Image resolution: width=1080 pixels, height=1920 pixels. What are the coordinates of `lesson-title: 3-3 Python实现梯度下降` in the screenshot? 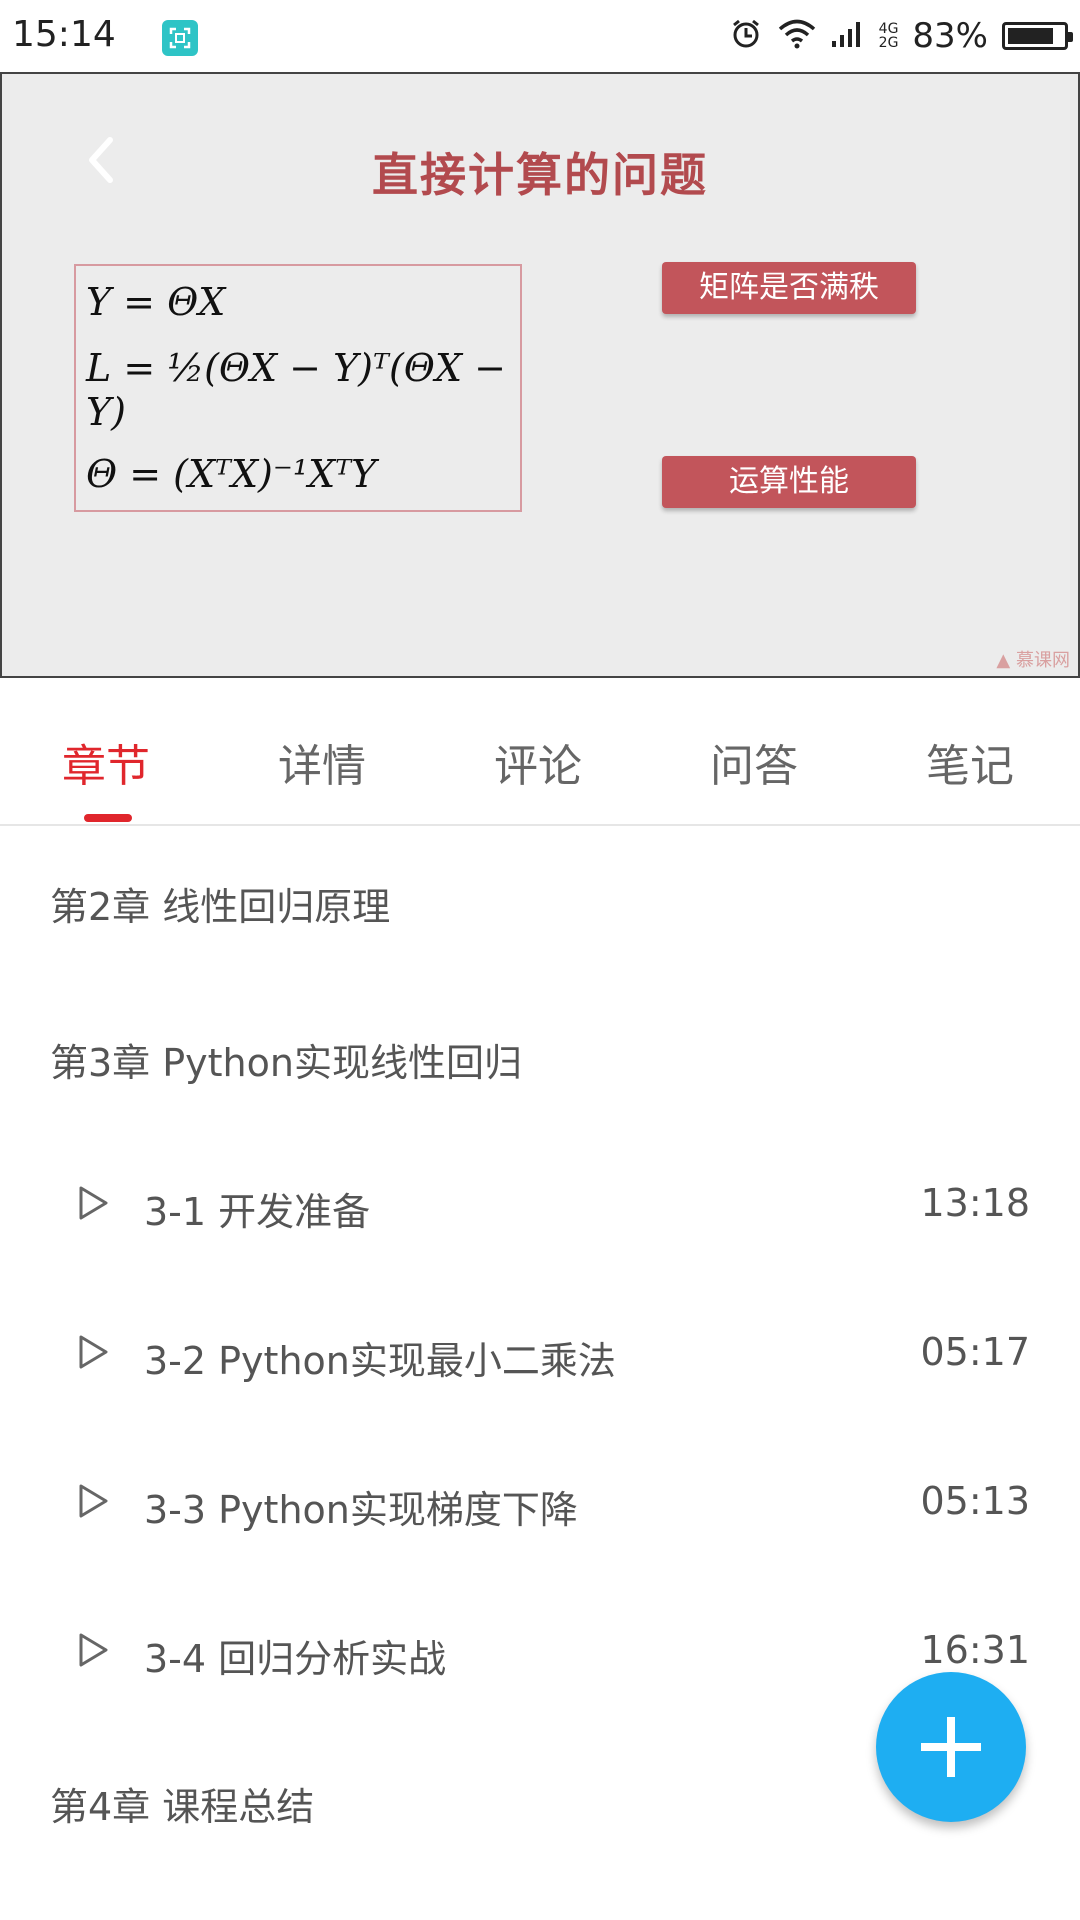 It's located at (361, 1510).